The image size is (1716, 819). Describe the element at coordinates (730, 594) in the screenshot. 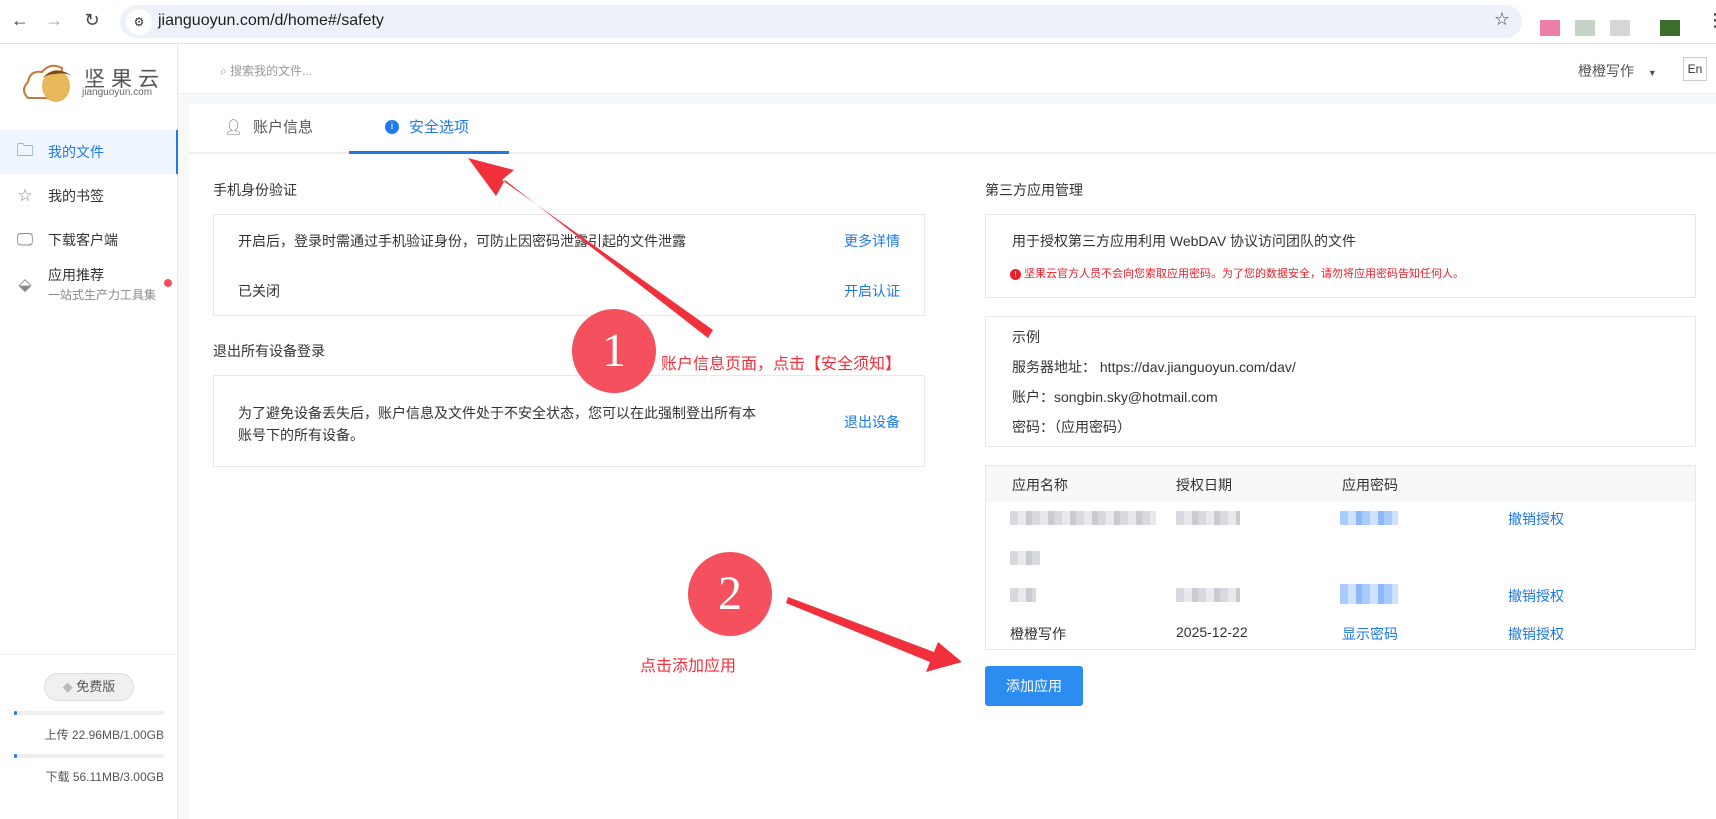

I see `step-2-marker: 2` at that location.